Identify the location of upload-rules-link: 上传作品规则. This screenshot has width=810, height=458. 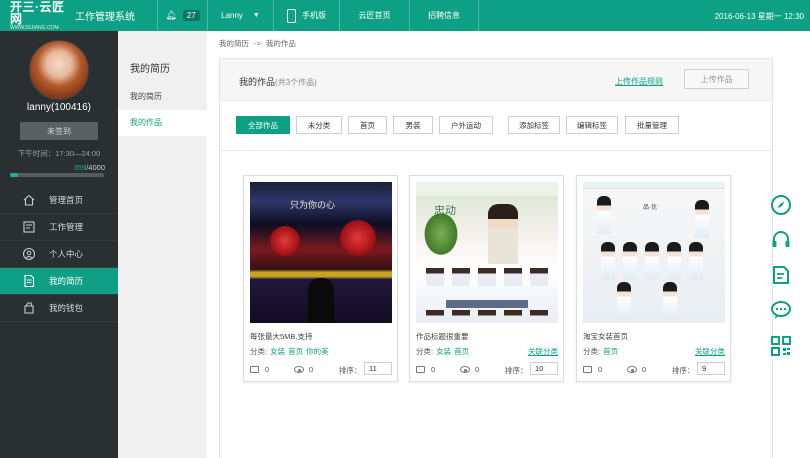
(639, 81).